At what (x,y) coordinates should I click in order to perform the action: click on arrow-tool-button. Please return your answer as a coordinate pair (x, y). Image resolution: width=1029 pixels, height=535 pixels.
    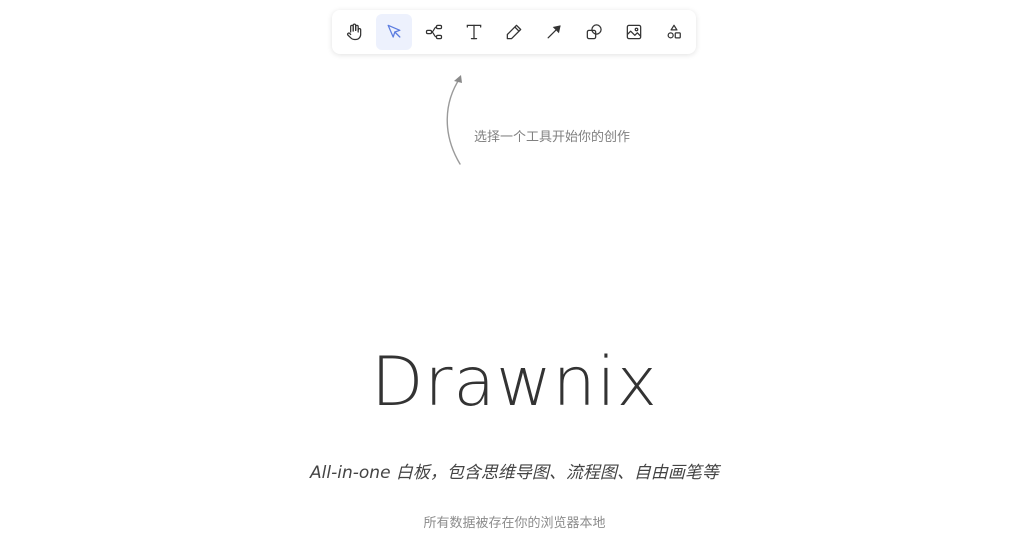
    Looking at the image, I should click on (554, 32).